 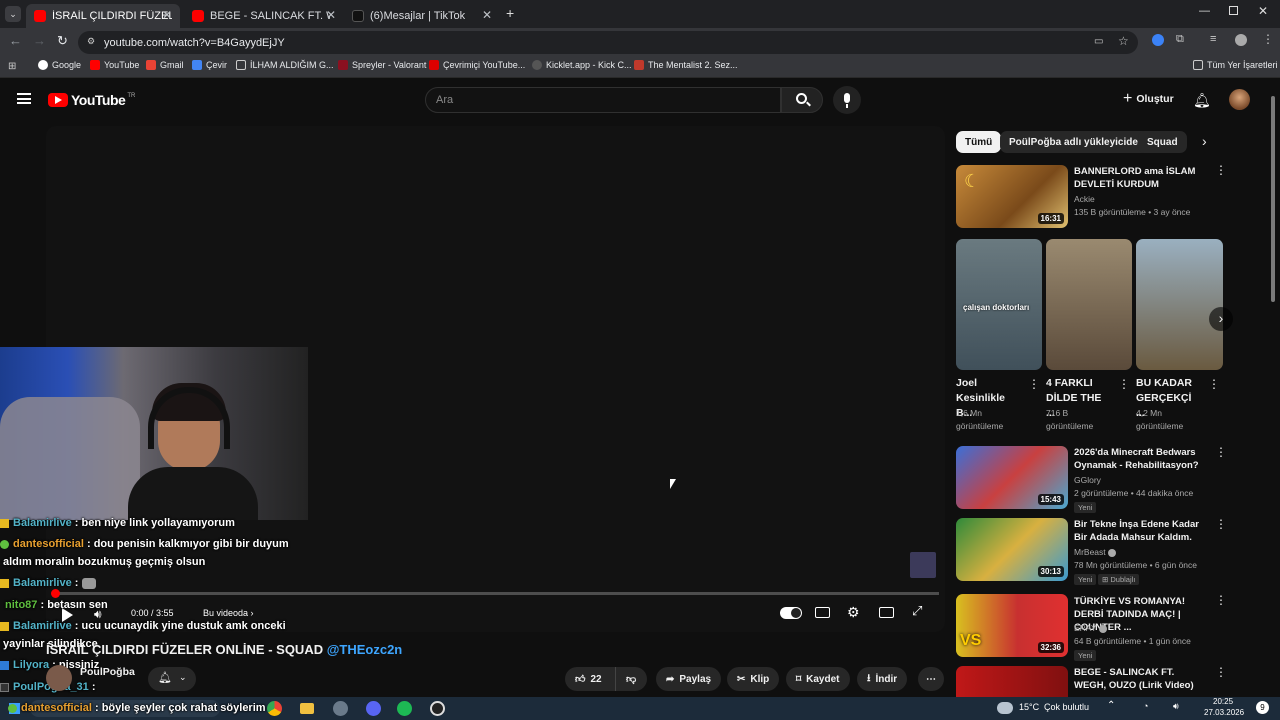 What do you see at coordinates (1029, 707) in the screenshot?
I see `weather-temp: 15°C` at bounding box center [1029, 707].